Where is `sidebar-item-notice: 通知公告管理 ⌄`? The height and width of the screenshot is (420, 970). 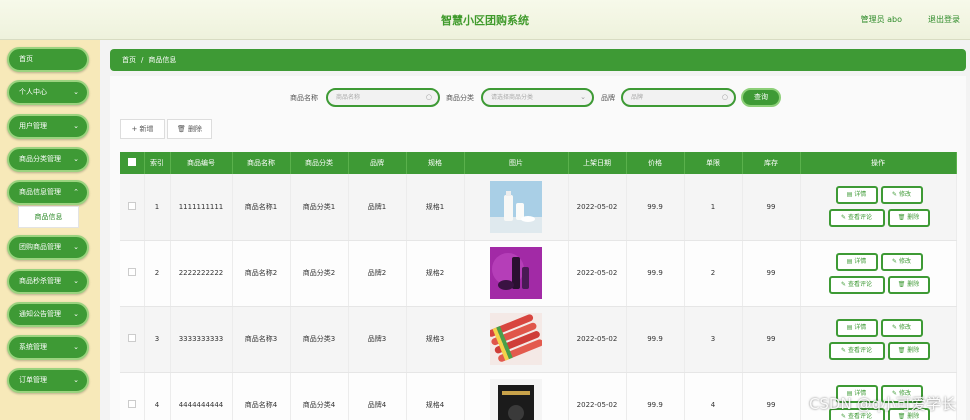
sidebar-item-notice: 通知公告管理 ⌄ is located at coordinates (48, 314).